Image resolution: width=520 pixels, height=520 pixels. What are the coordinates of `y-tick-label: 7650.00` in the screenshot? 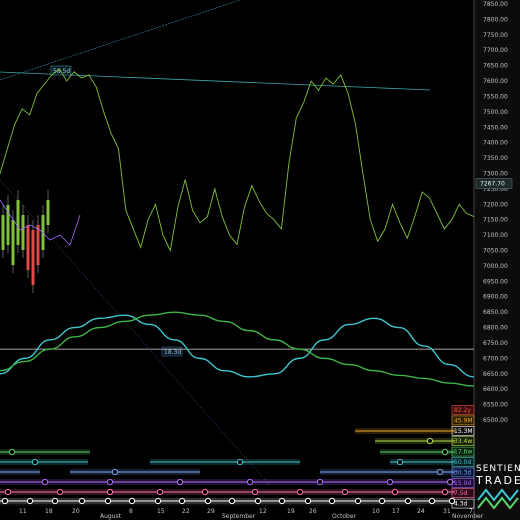 It's located at (495, 66).